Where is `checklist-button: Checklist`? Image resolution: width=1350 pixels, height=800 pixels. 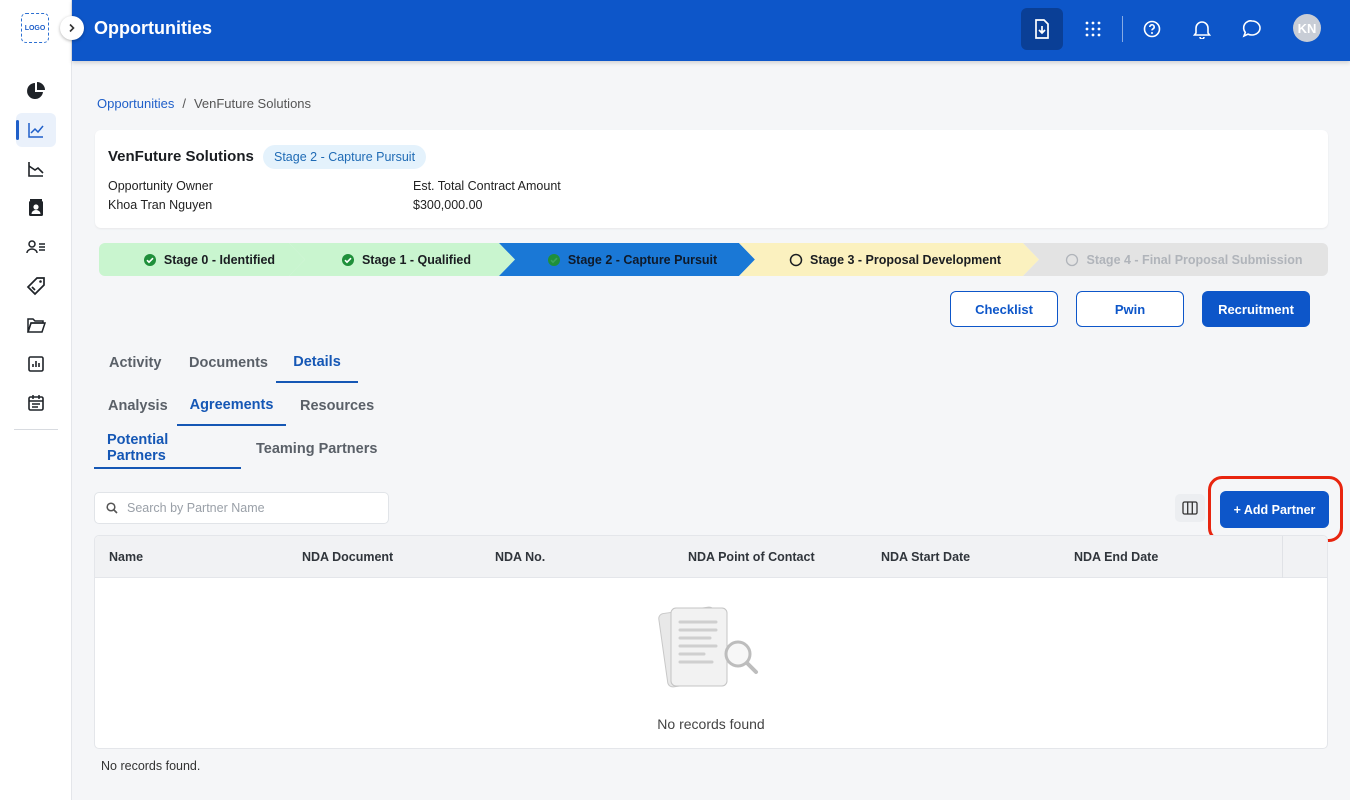
checklist-button: Checklist is located at coordinates (1004, 309).